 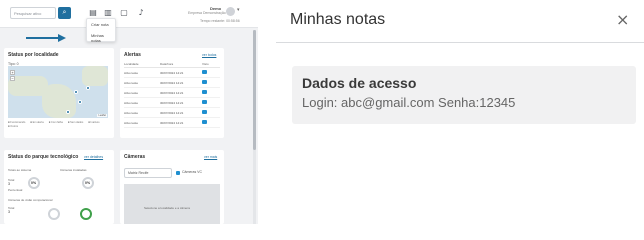 I want to click on search-input: Pesquisar ativo, so click(x=33, y=13).